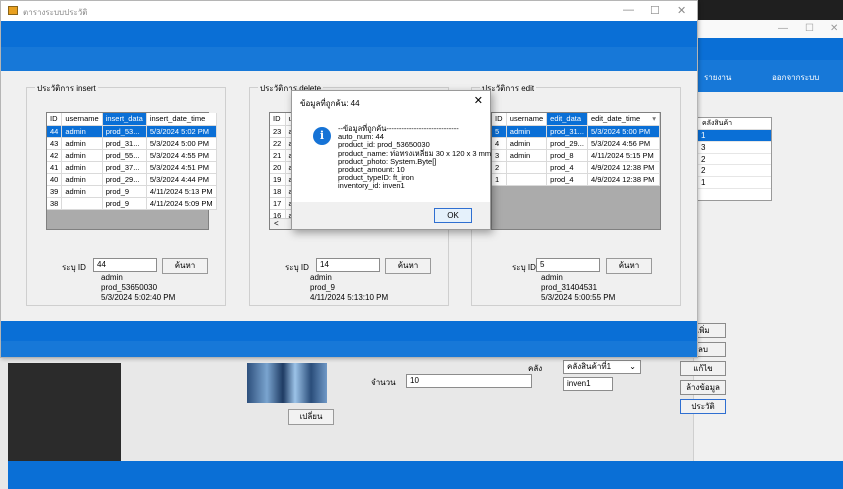 The width and height of the screenshot is (843, 489). Describe the element at coordinates (632, 366) in the screenshot. I see `chevron-down-icon: ⌄` at that location.